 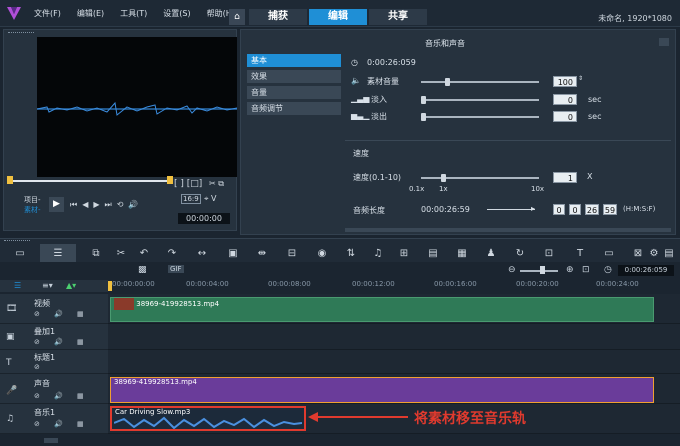 I want to click on tab-share: 共享, so click(x=398, y=17).